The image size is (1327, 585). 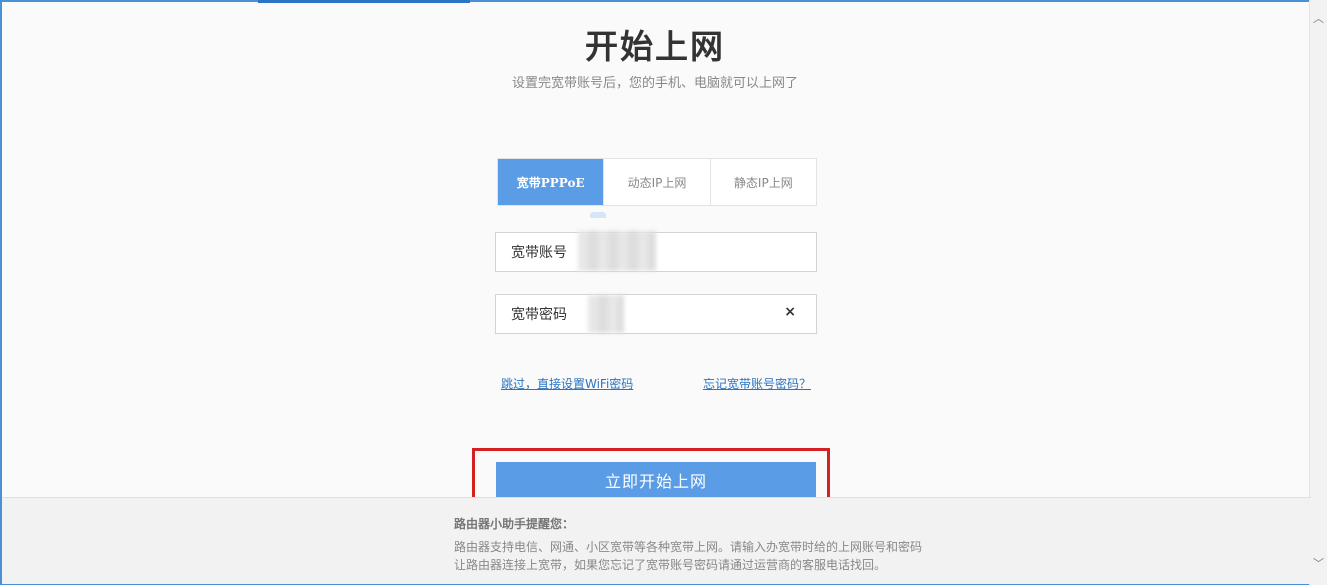 What do you see at coordinates (655, 46) in the screenshot?
I see `page-title: 开始上网` at bounding box center [655, 46].